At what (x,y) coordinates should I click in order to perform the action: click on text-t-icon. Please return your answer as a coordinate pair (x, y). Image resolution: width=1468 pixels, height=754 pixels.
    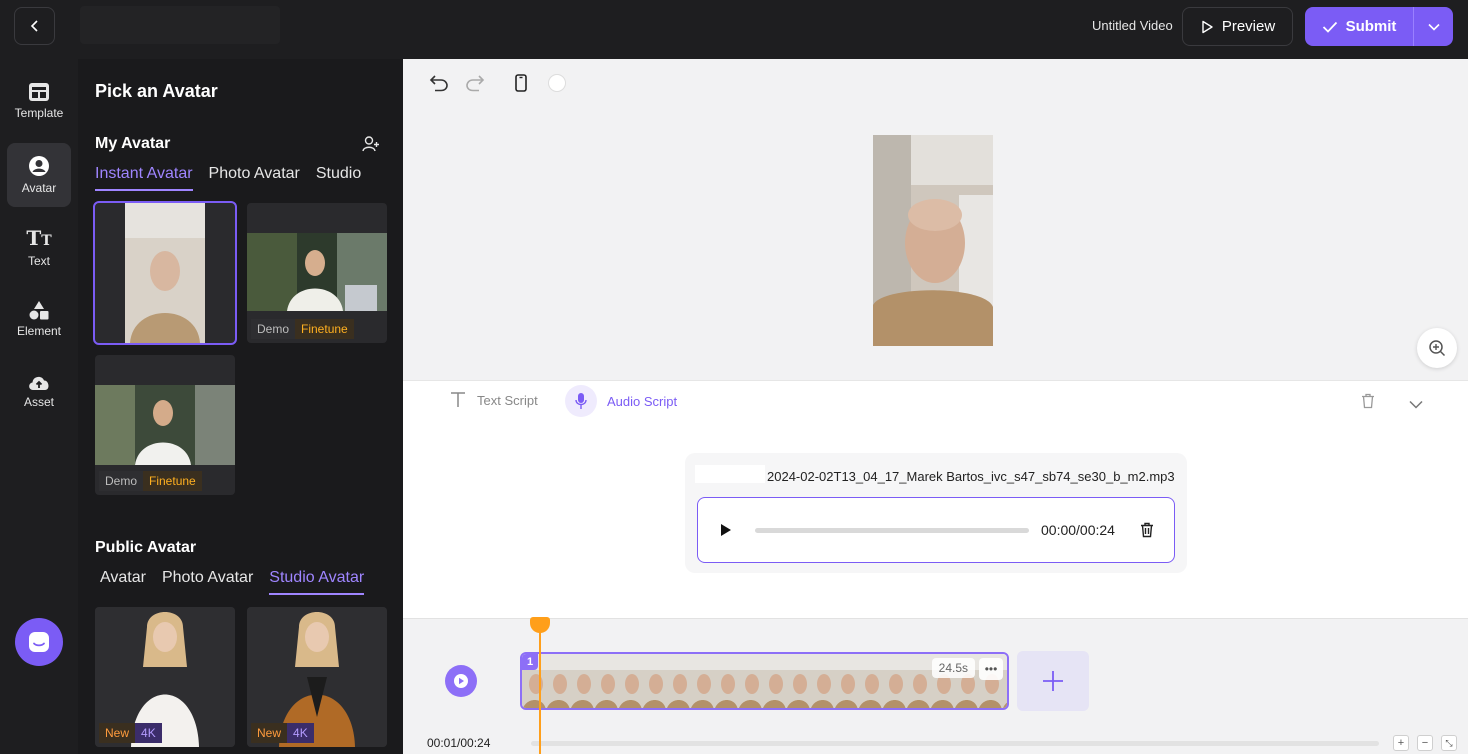
    Looking at the image, I should click on (458, 399).